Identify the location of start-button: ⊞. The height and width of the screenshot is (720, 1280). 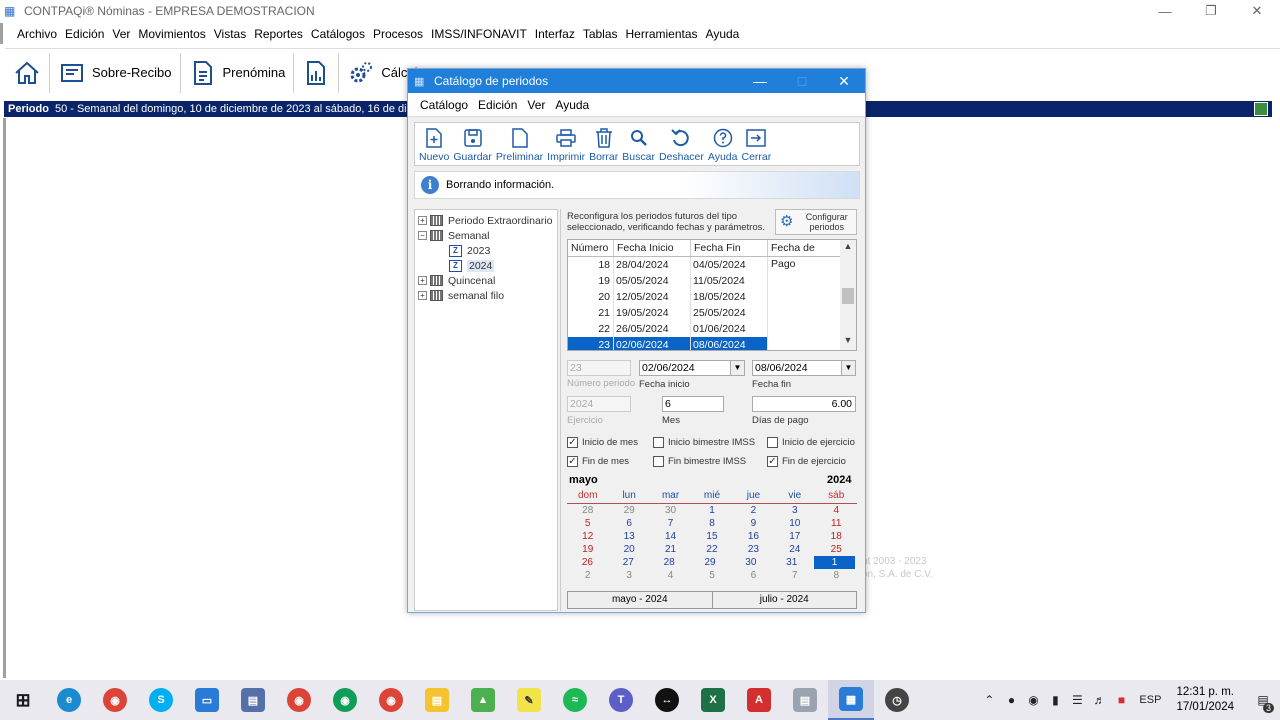
(23, 700).